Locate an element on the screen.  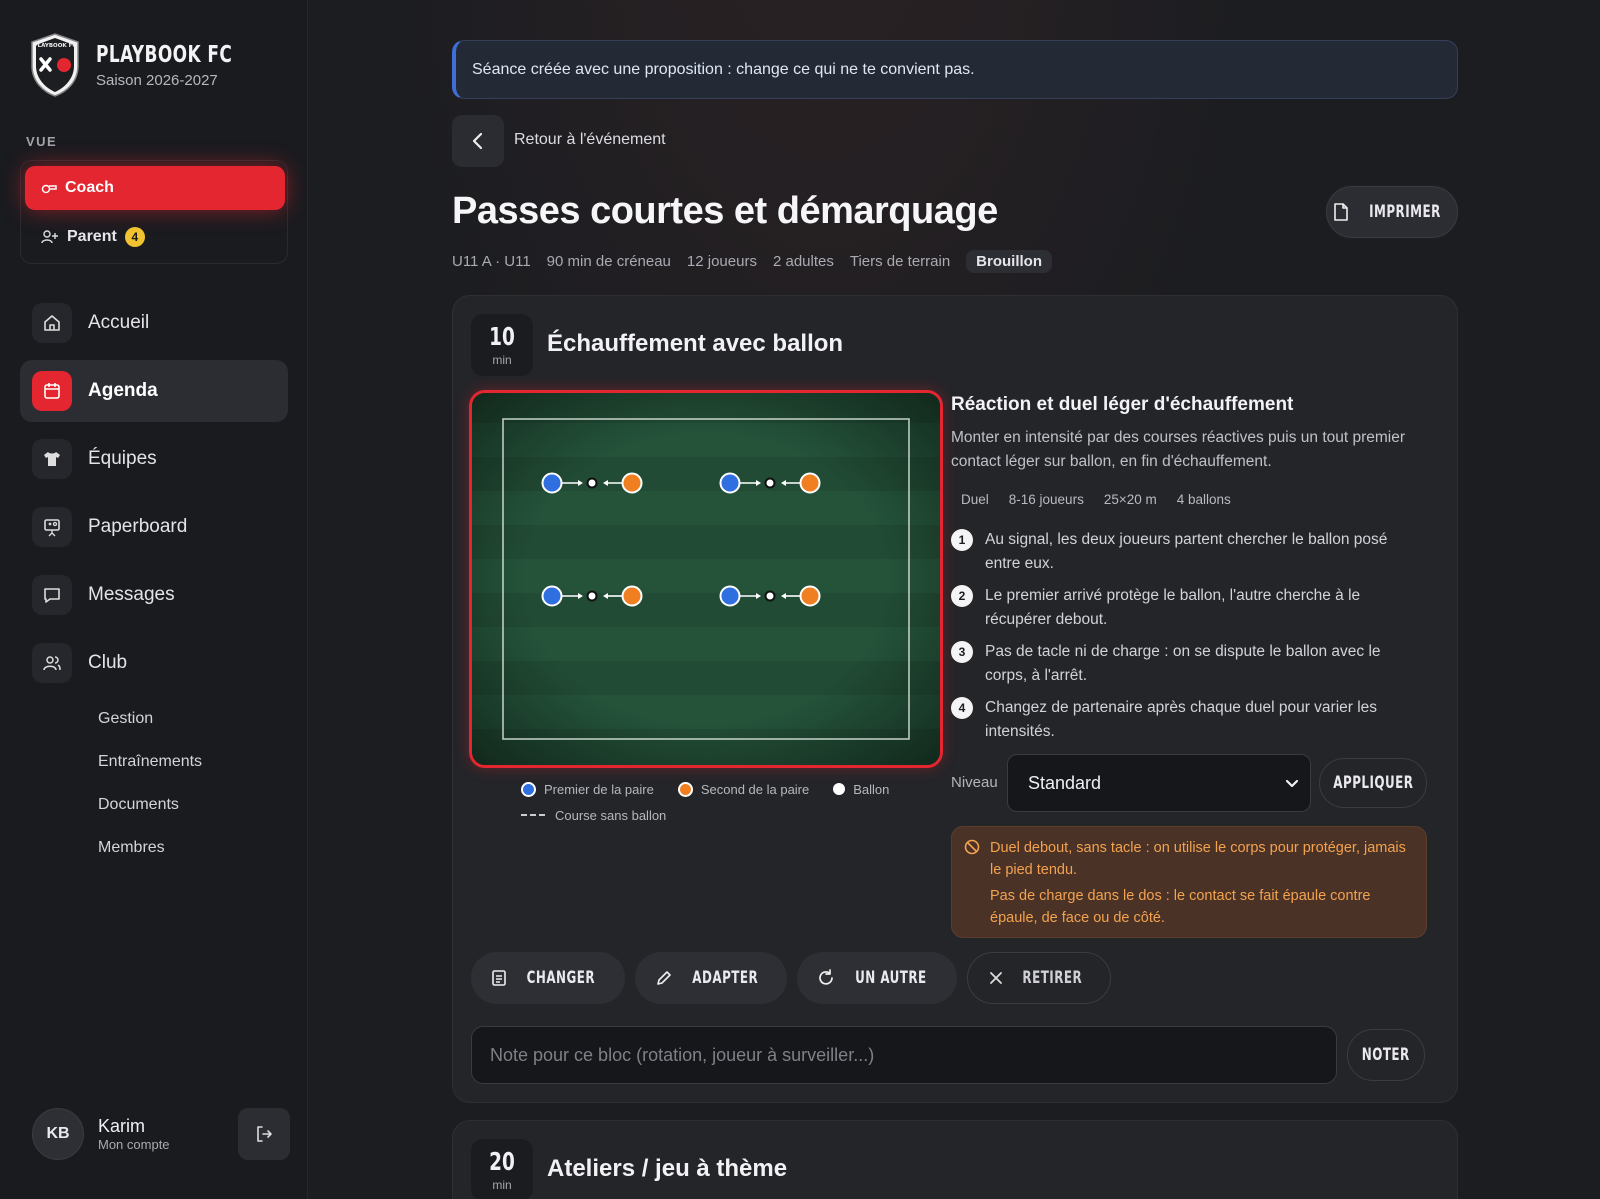
block-note-input is located at coordinates (904, 1055).